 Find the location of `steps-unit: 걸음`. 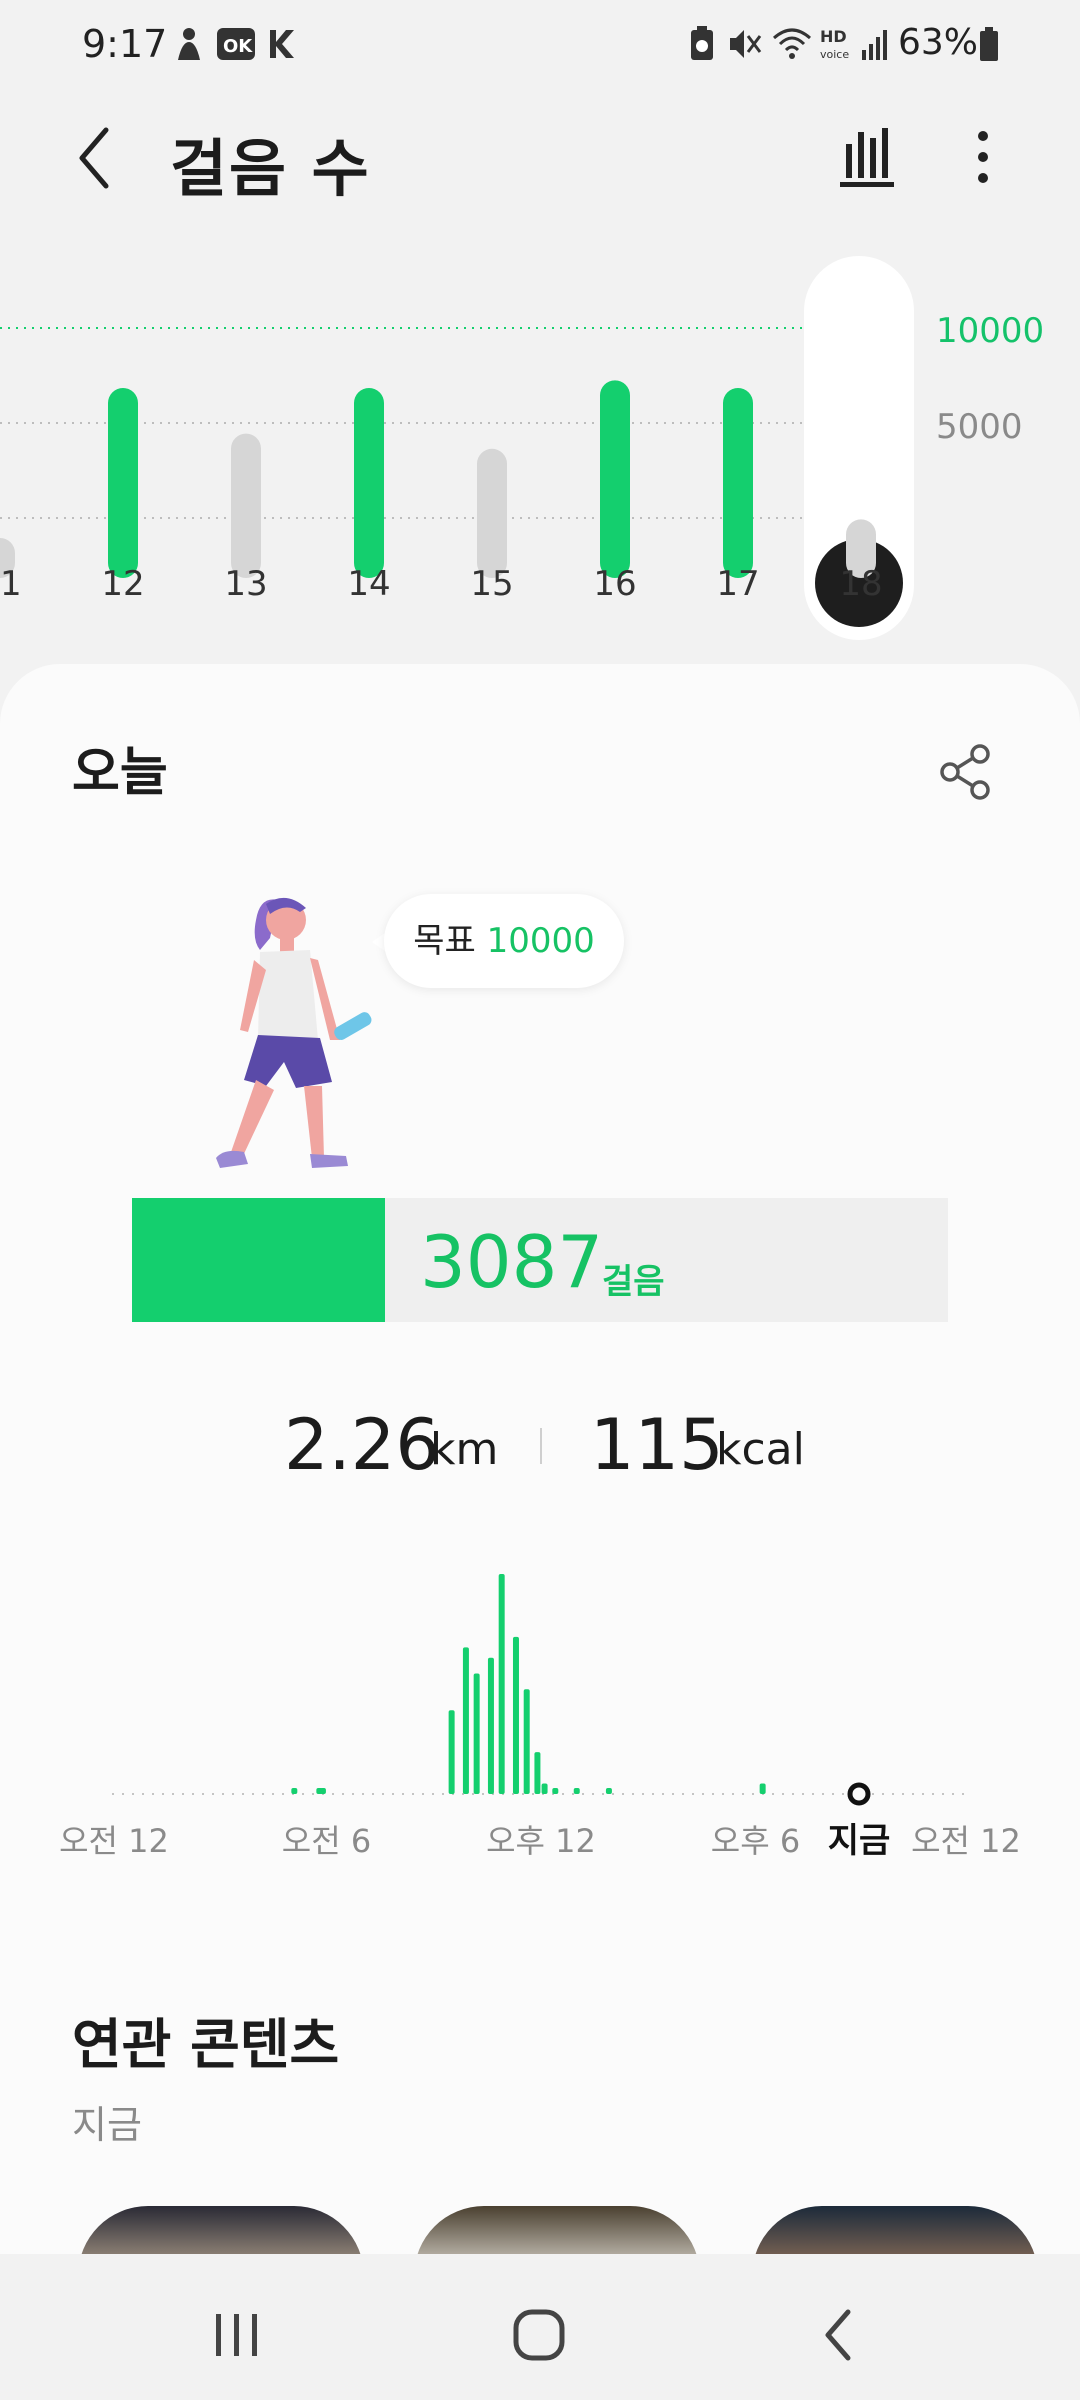

steps-unit: 걸음 is located at coordinates (633, 1282).